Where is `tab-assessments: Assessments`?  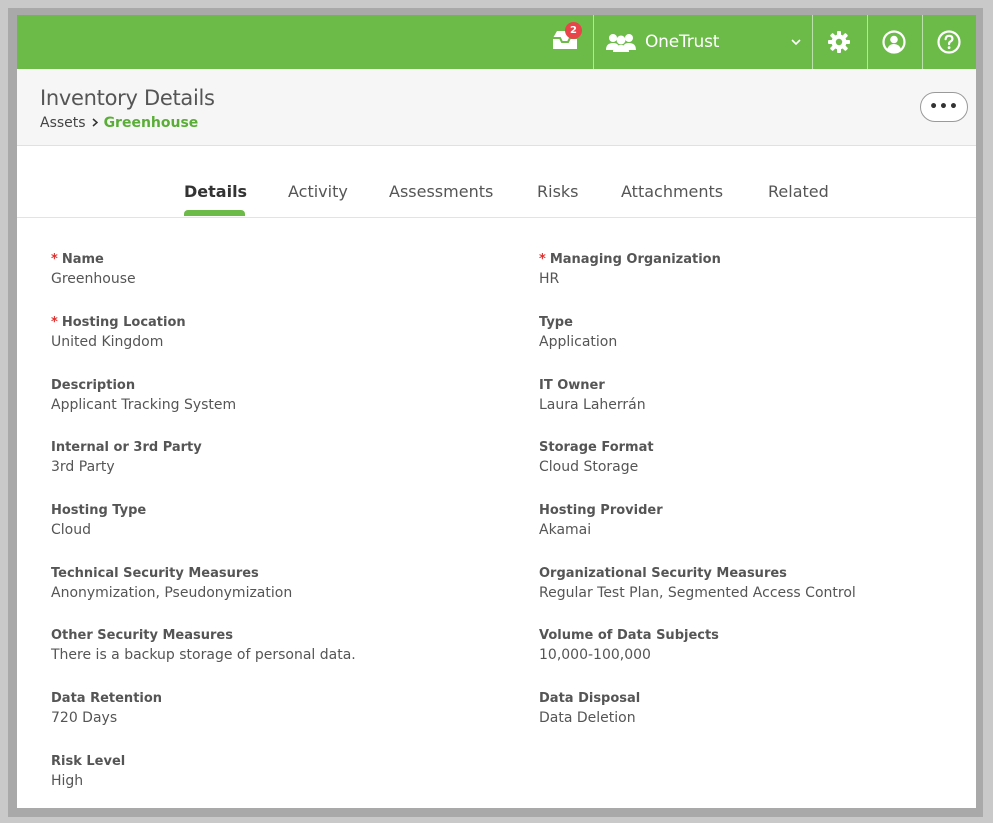
tab-assessments: Assessments is located at coordinates (441, 191).